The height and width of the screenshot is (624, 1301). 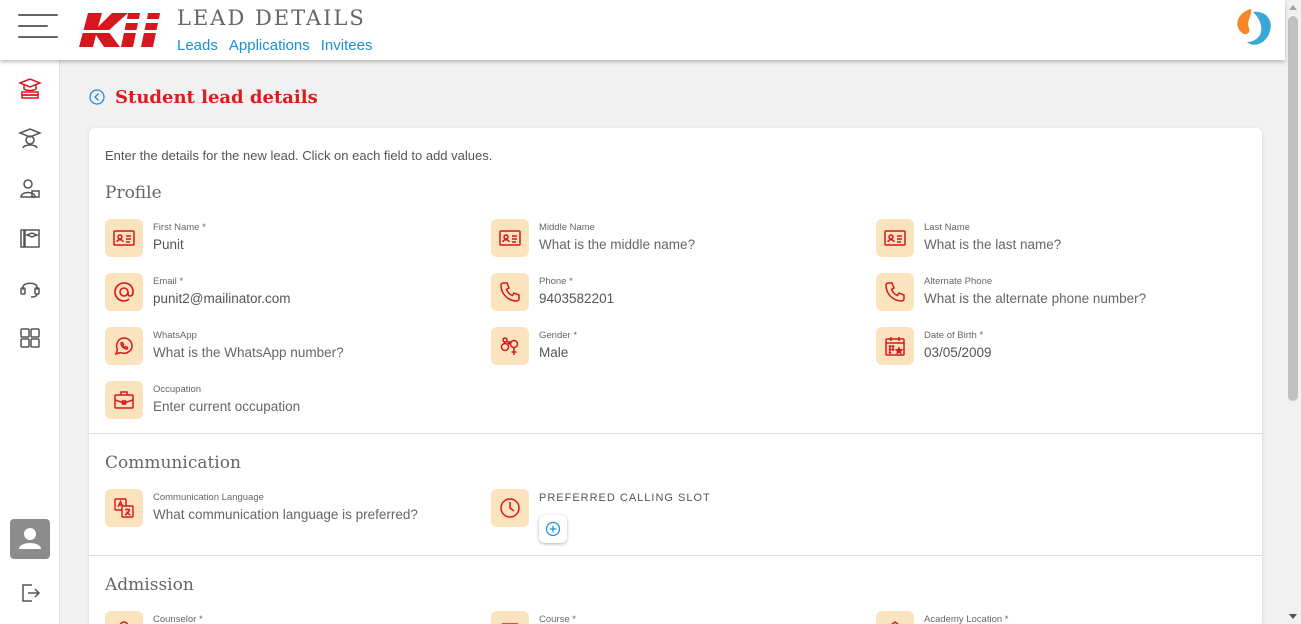 I want to click on communication-section-title: Communication, so click(x=173, y=463).